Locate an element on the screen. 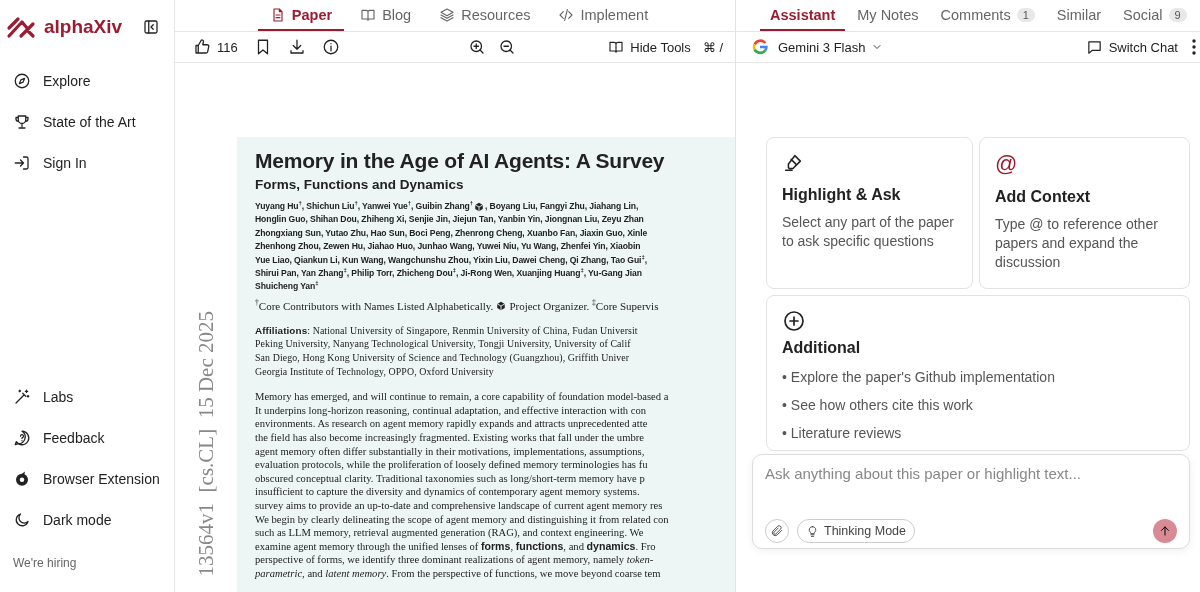 The width and height of the screenshot is (1200, 592). highlighter-icon is located at coordinates (793, 163).